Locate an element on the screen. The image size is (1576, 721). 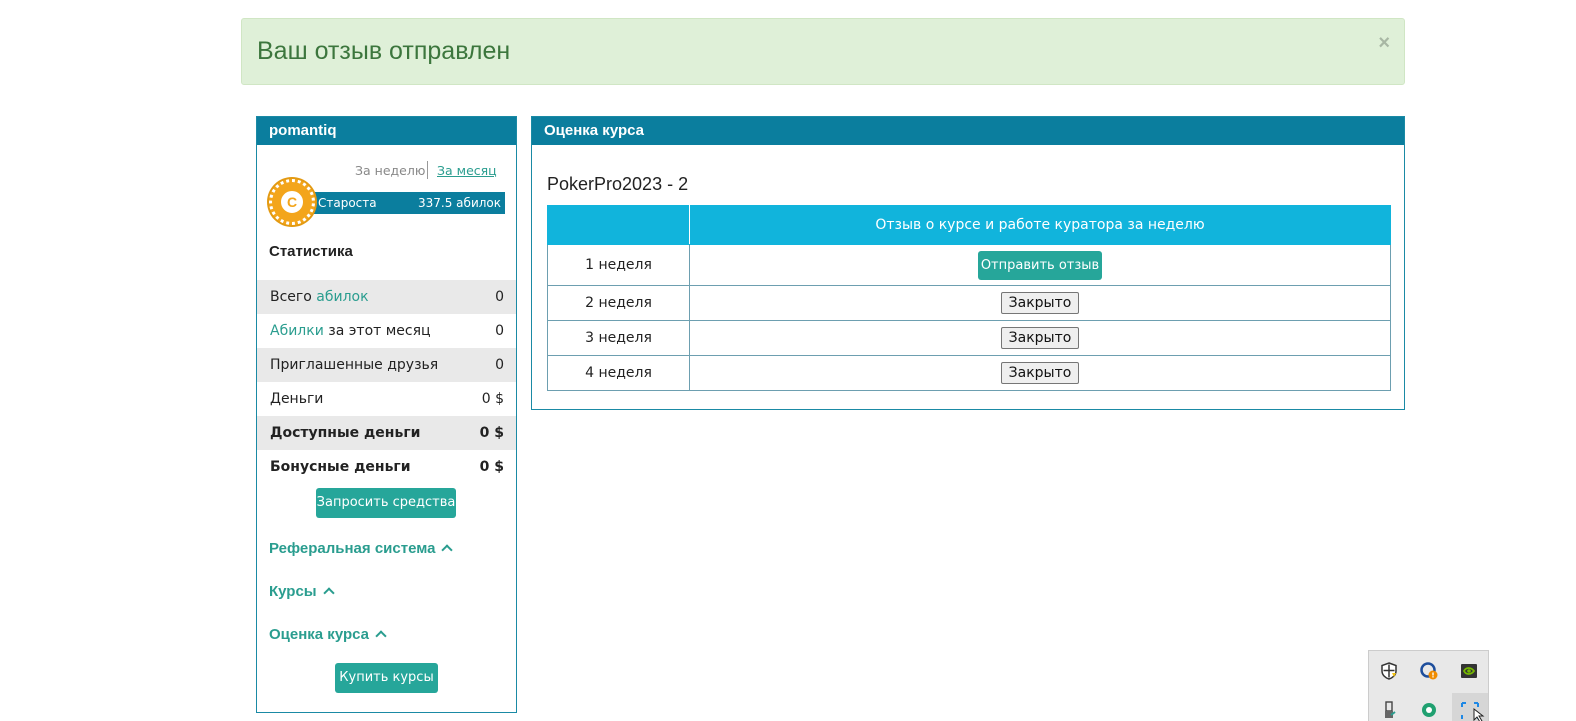
chip-letter: C is located at coordinates (292, 202).